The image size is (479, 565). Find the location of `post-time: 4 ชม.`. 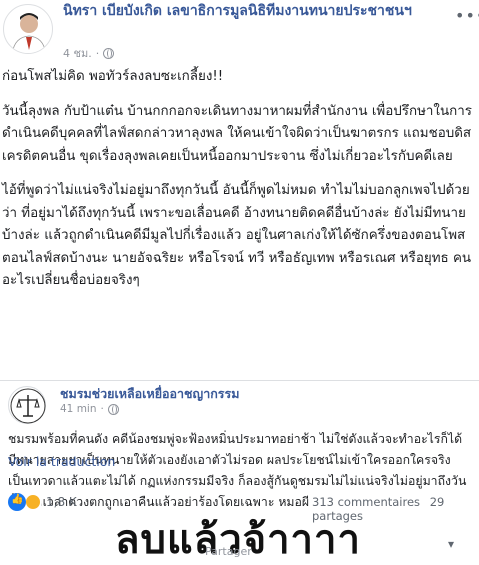

post-time: 4 ชม. is located at coordinates (77, 53).